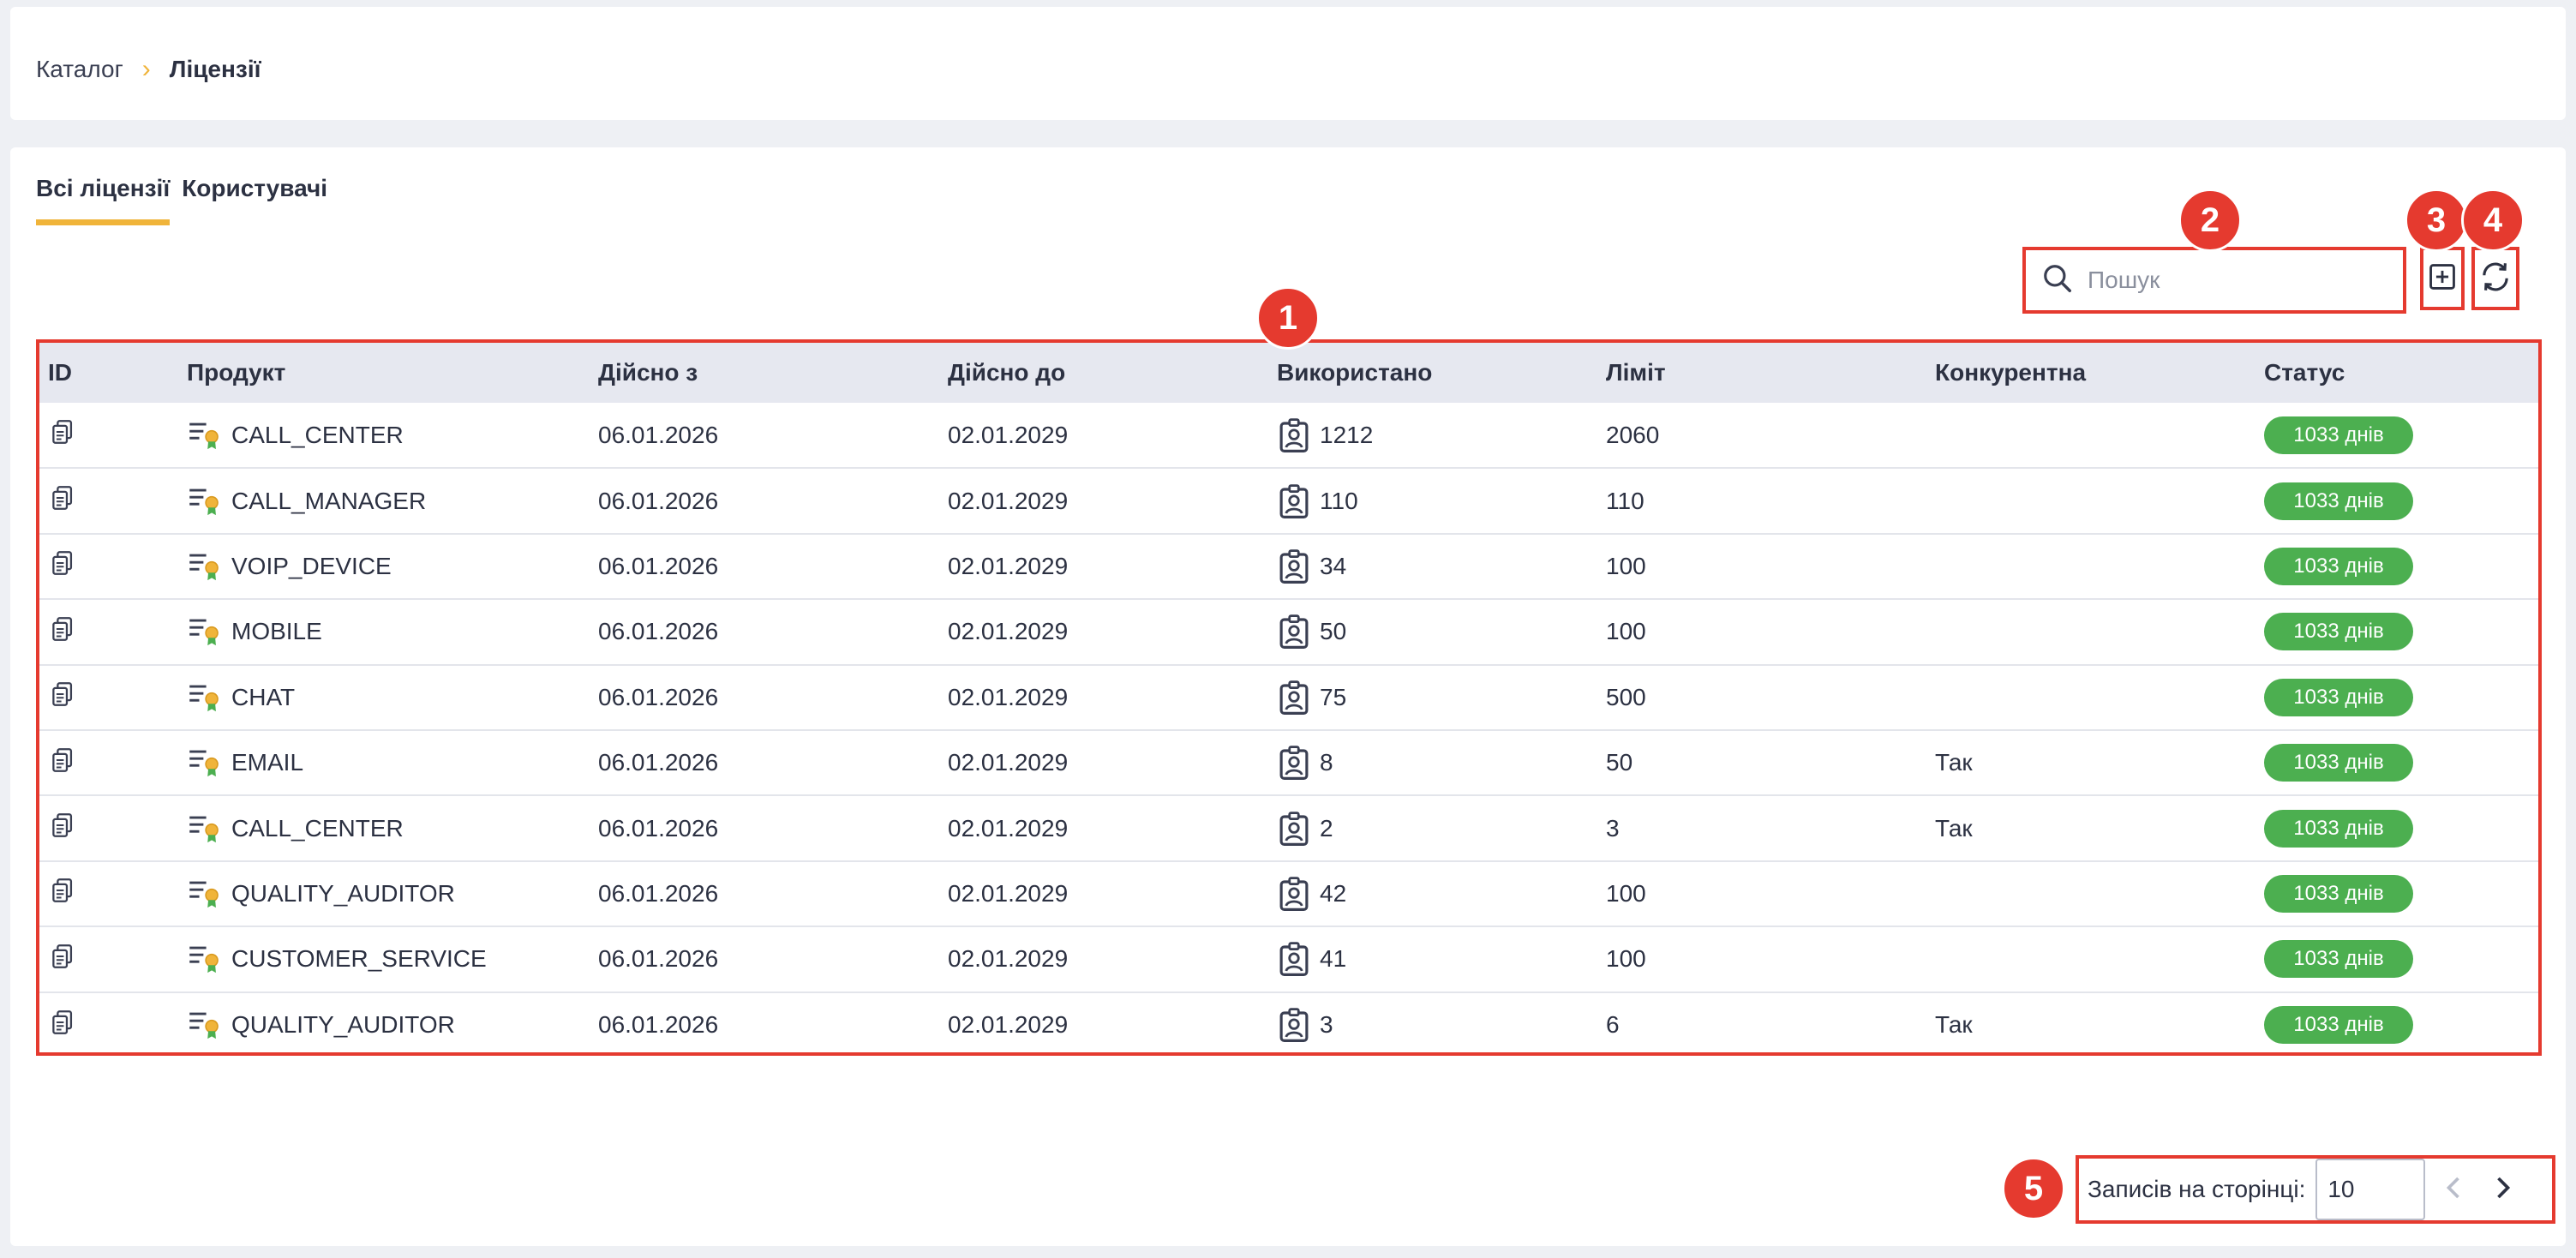 Image resolution: width=2576 pixels, height=1258 pixels. I want to click on breadcrumb-catalog-link: Каталог, so click(79, 70).